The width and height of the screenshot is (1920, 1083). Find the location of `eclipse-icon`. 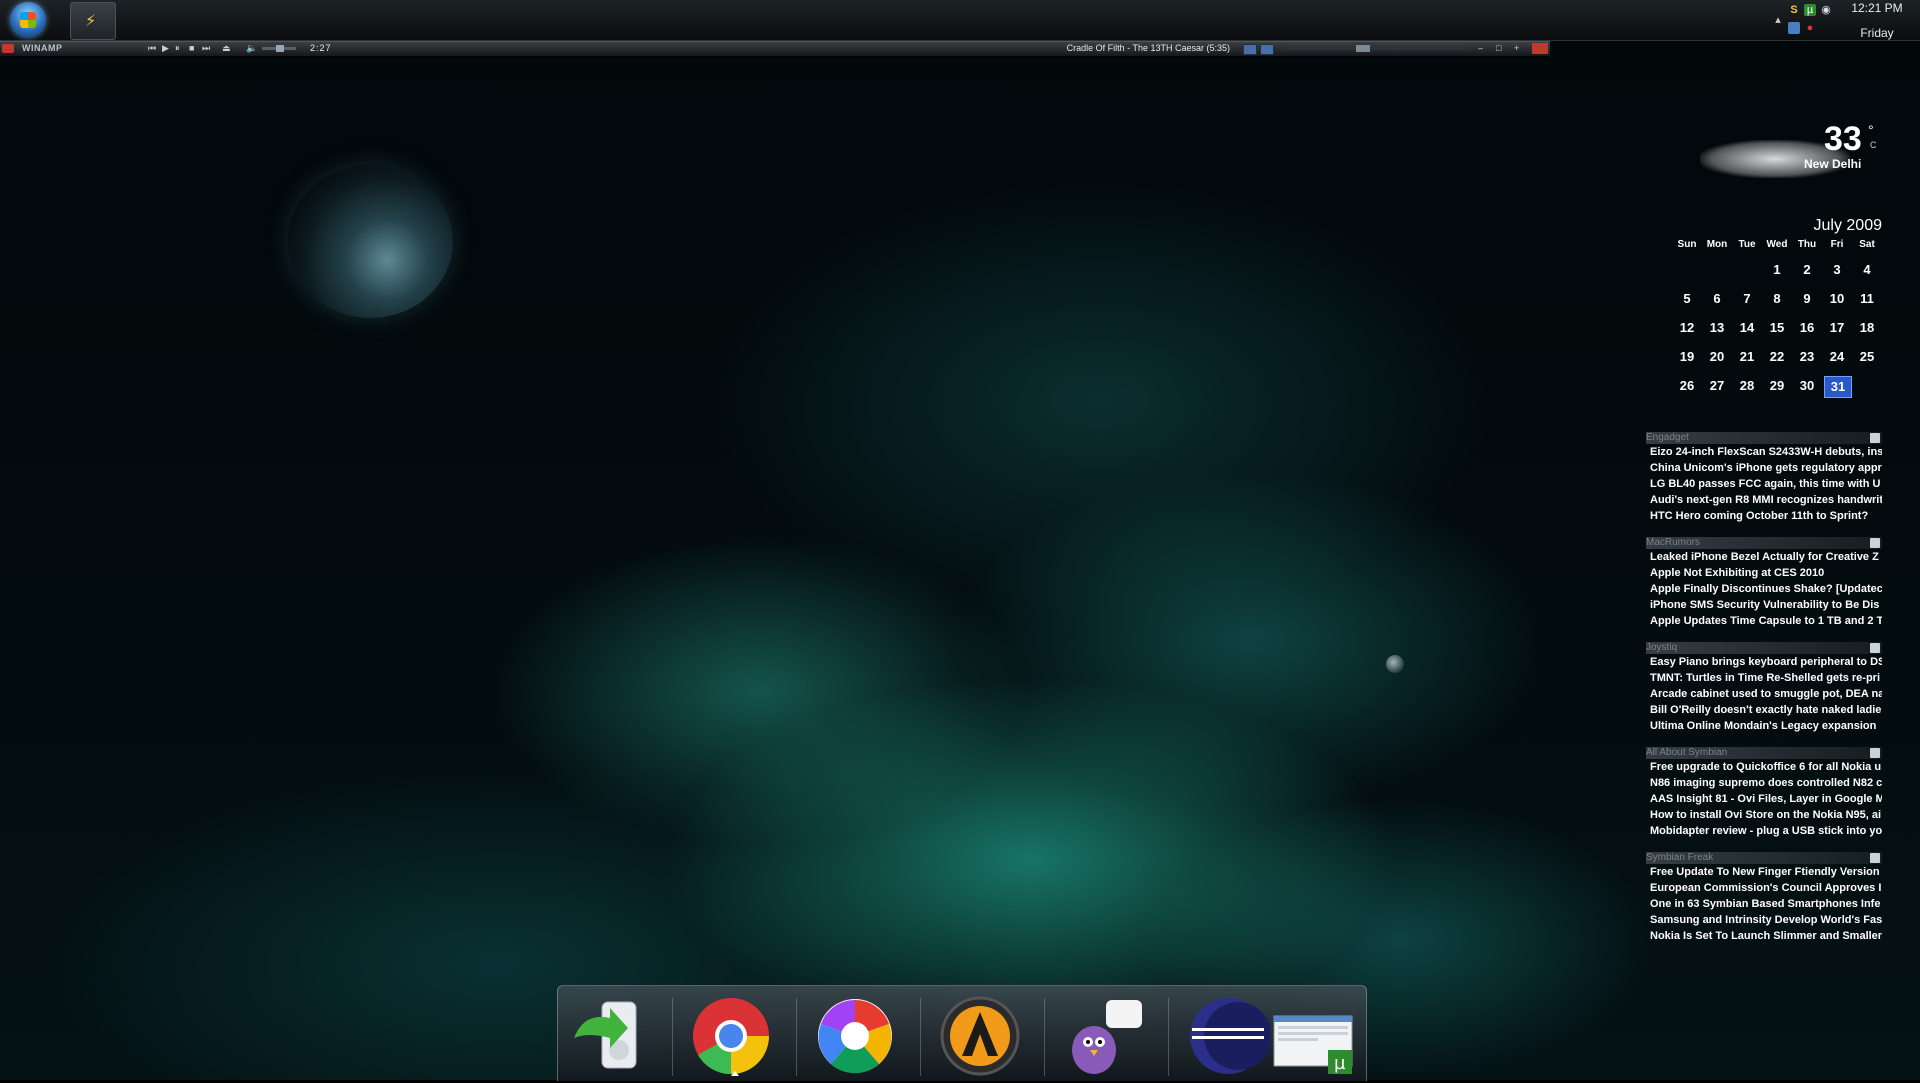

eclipse-icon is located at coordinates (1229, 1036).